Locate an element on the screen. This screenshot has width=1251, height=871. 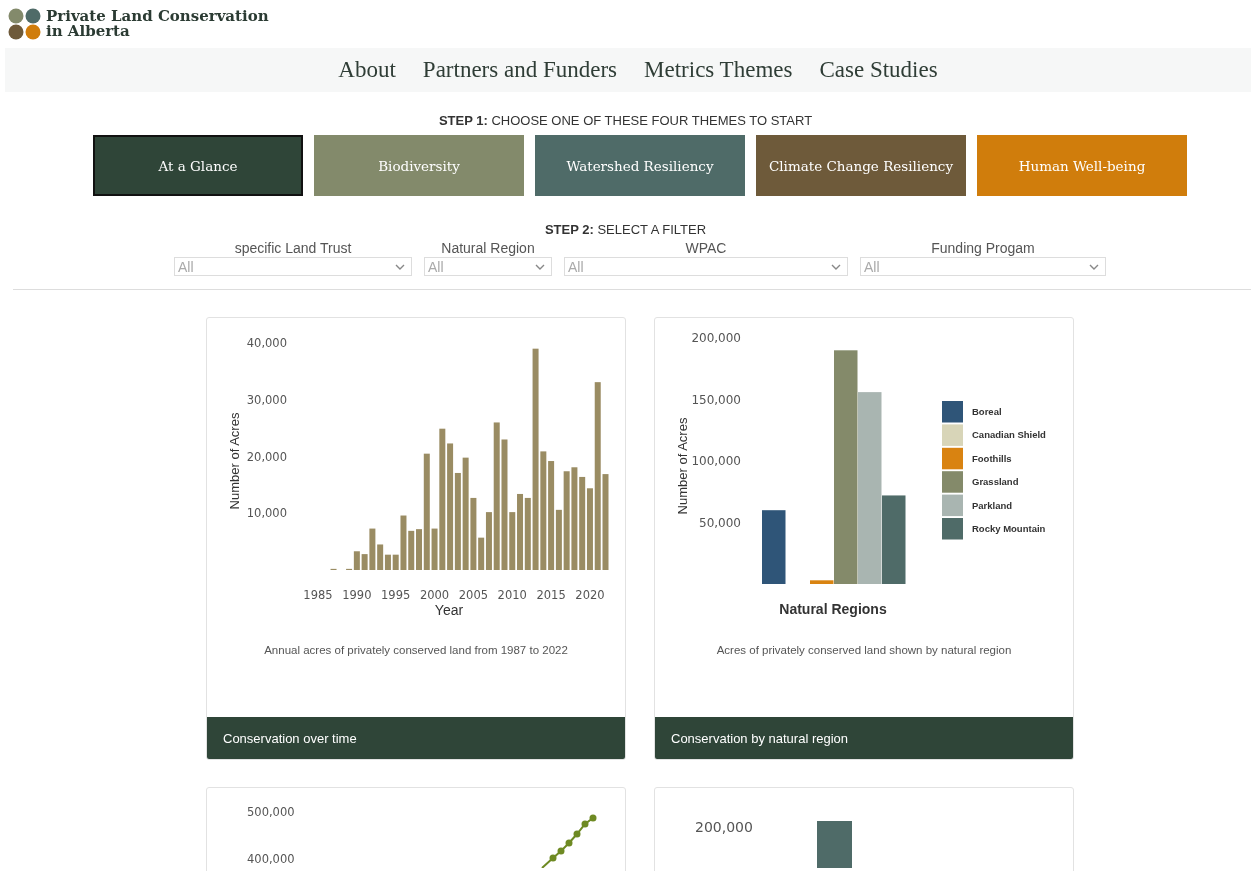
legend-label: Boreal is located at coordinates (987, 411).